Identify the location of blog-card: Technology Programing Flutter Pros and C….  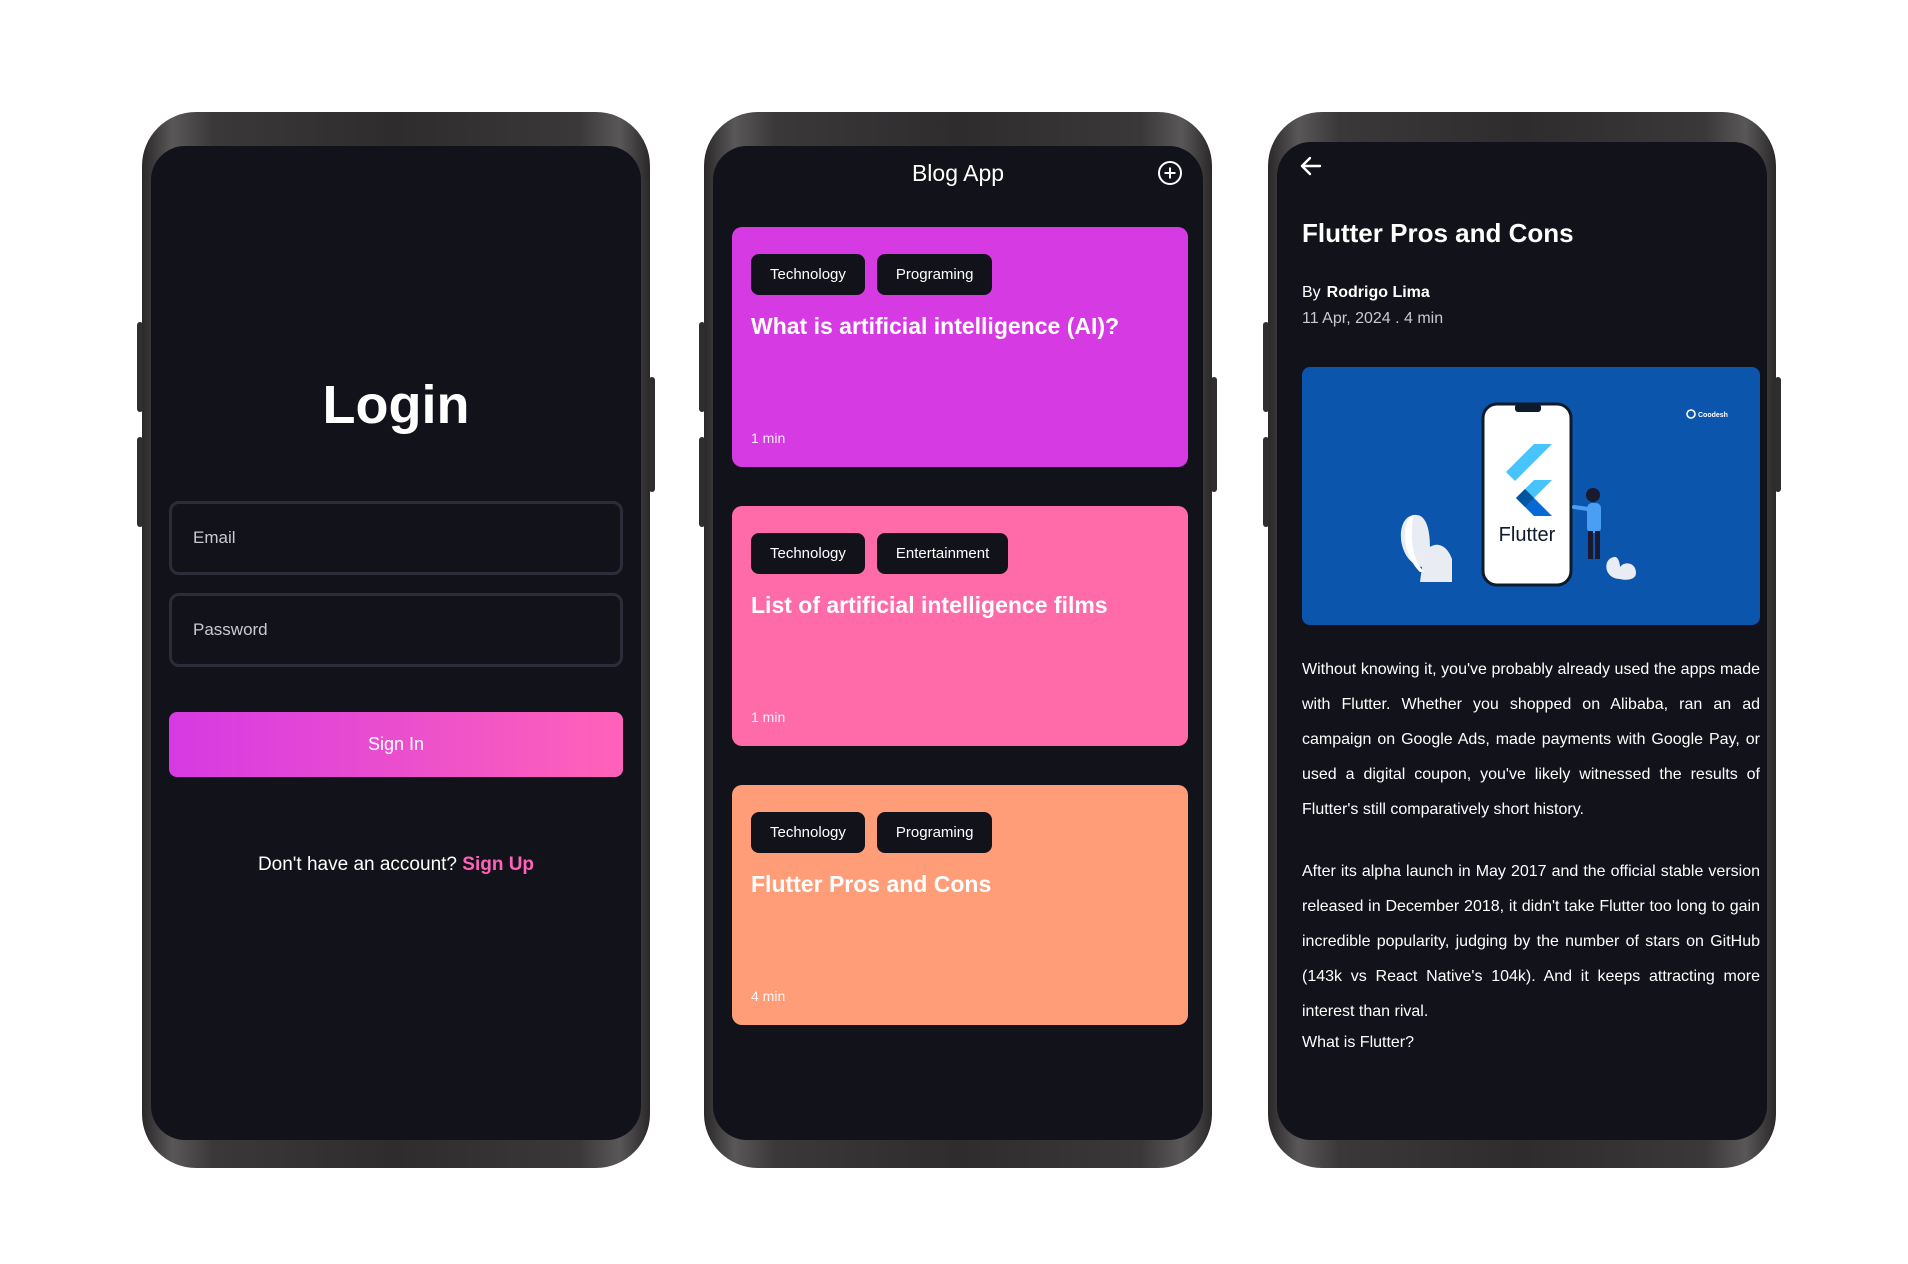
(960, 905).